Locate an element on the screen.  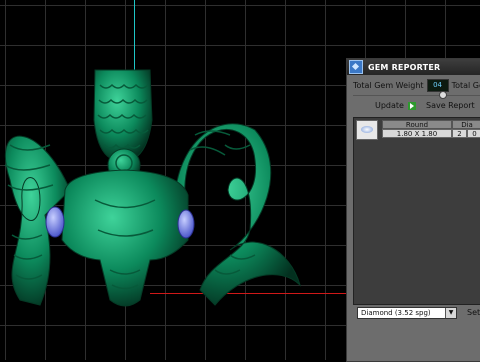
slider-knob is located at coordinates (443, 95).